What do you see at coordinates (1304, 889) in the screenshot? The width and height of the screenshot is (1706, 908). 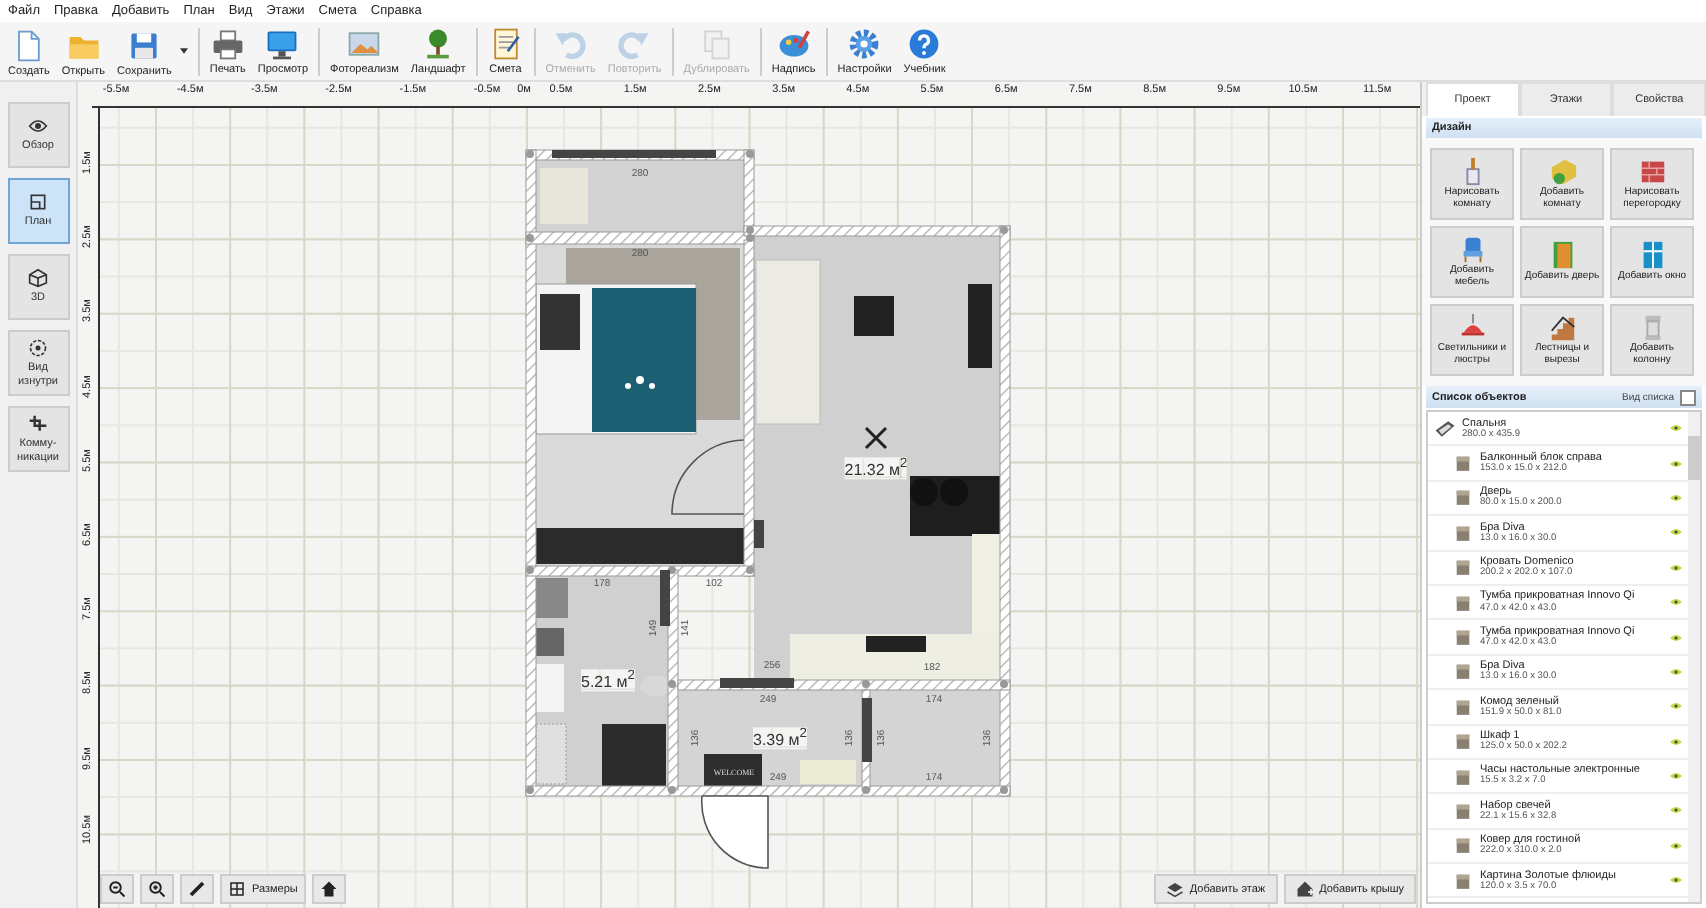 I see `roof-icon` at bounding box center [1304, 889].